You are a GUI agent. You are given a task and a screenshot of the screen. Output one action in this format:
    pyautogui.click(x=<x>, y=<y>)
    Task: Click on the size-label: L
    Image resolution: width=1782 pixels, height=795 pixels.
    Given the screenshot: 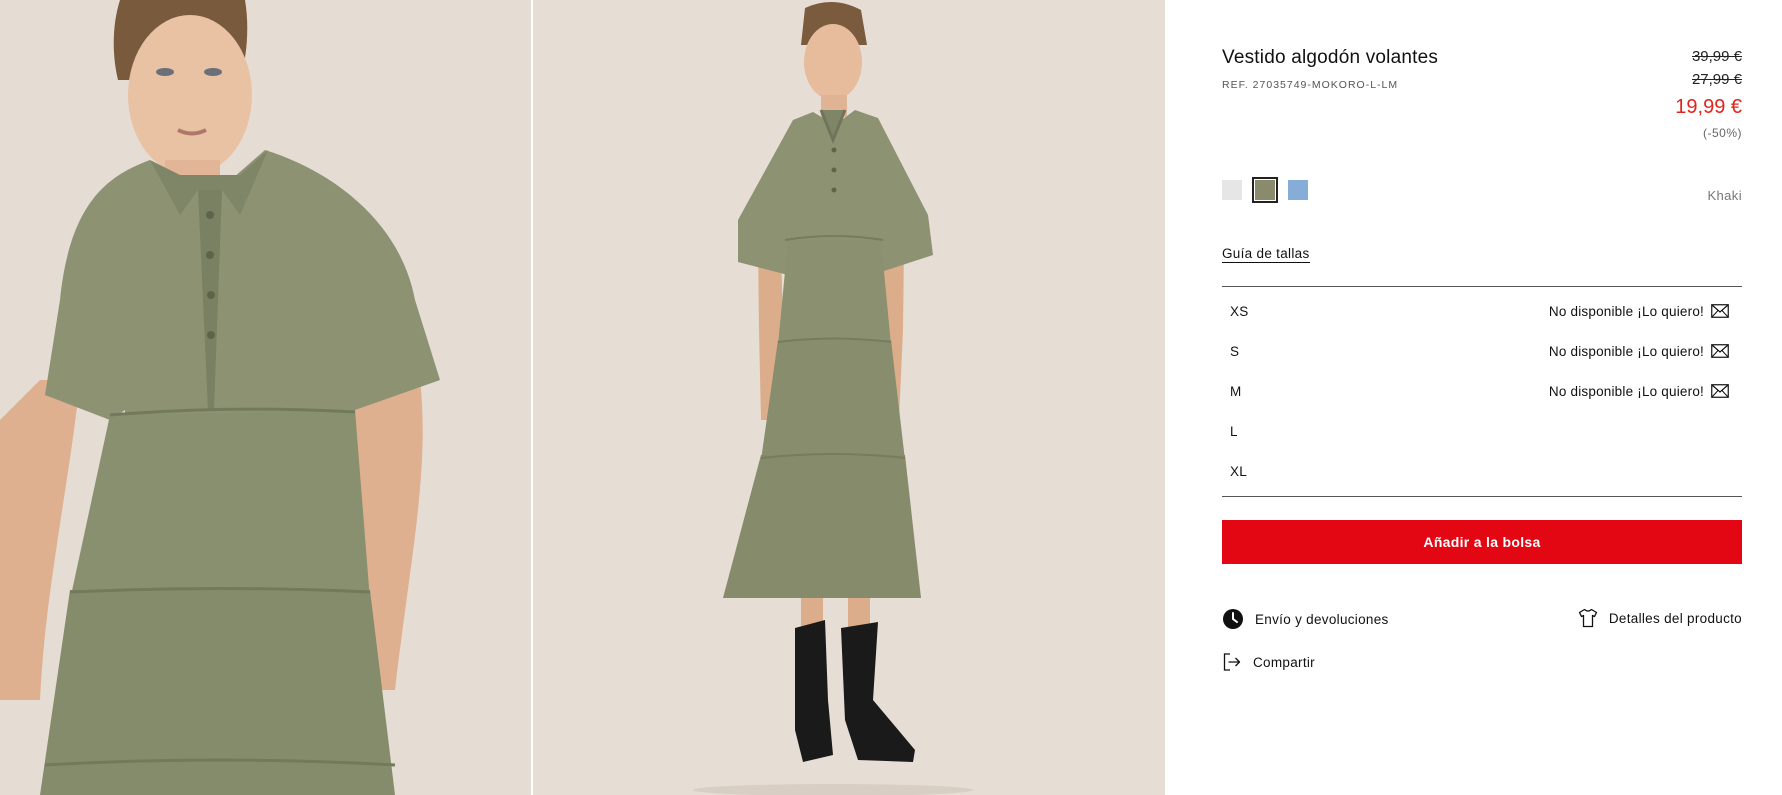 What is the action you would take?
    pyautogui.click(x=1234, y=431)
    